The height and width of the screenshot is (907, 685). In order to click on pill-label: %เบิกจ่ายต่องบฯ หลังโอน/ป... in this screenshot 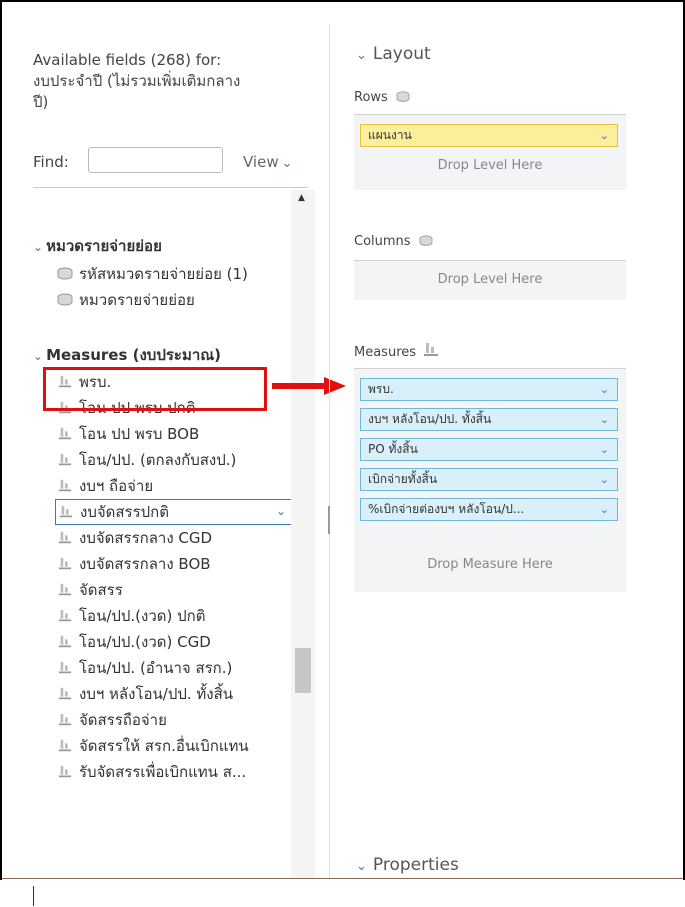, I will do `click(446, 509)`.